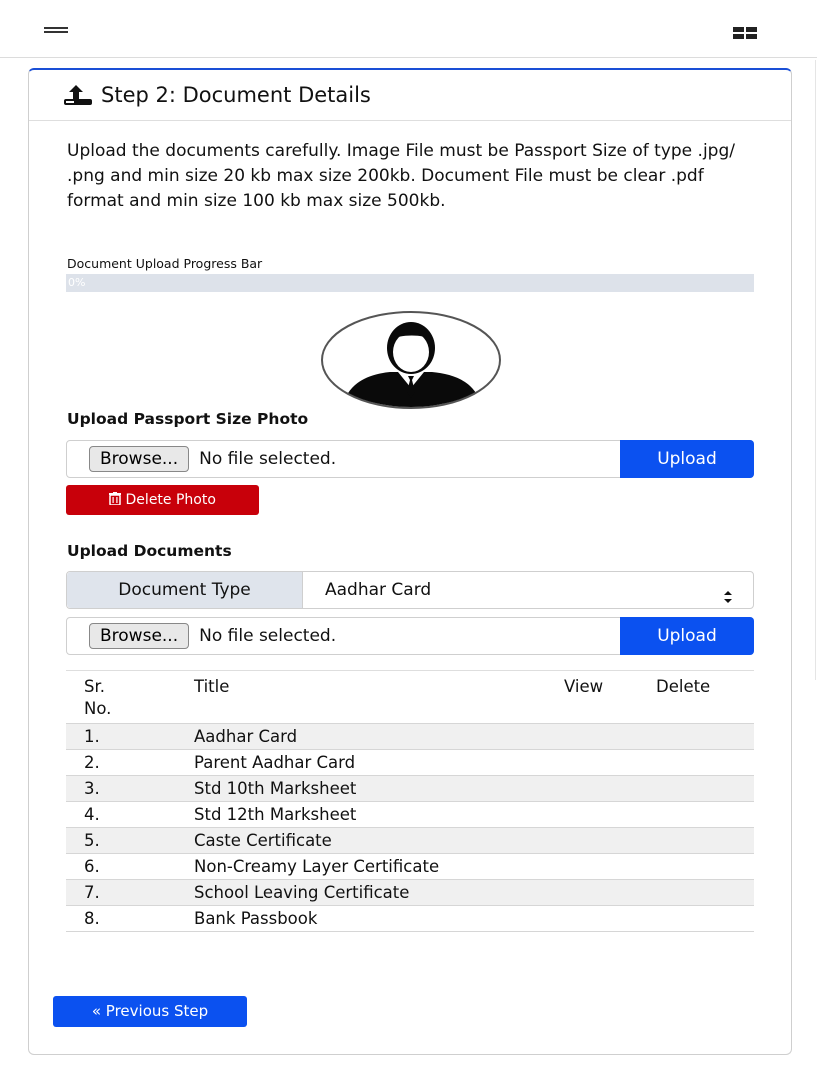 This screenshot has width=817, height=1070. Describe the element at coordinates (317, 866) in the screenshot. I see `row-title: Non-Creamy Layer Certificate` at that location.